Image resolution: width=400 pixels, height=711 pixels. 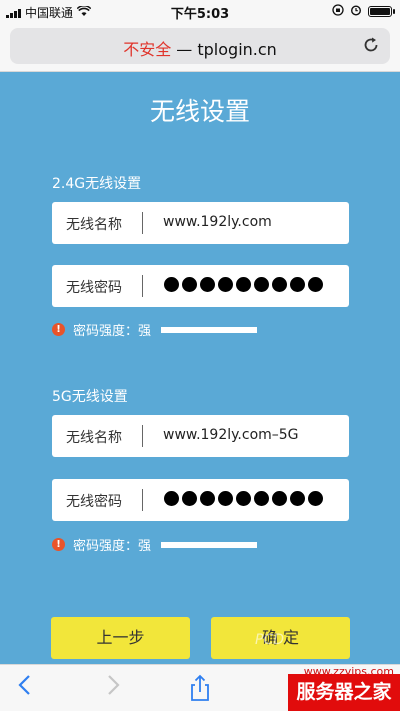 What do you see at coordinates (97, 184) in the screenshot?
I see `section-title-24g: 2.4G无线设置` at bounding box center [97, 184].